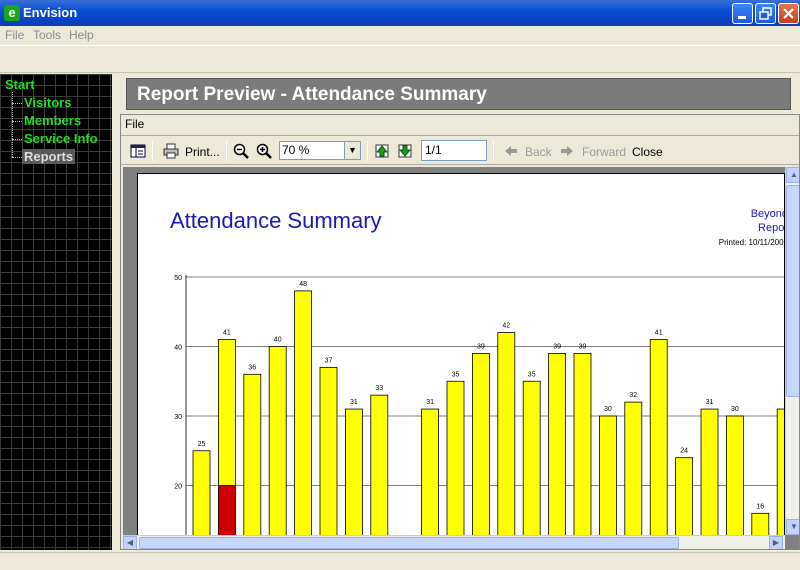 The image size is (800, 570). I want to click on bar-value-label: 42, so click(506, 326).